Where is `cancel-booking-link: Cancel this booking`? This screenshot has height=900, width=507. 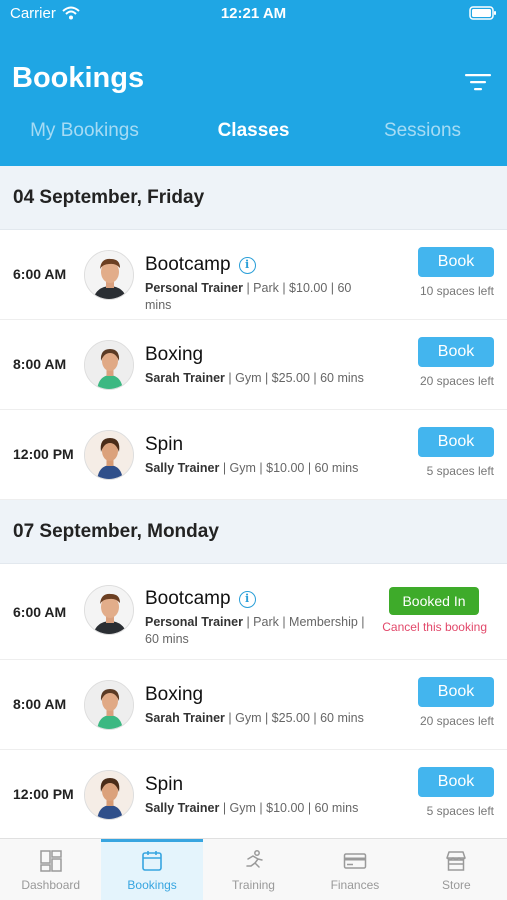 cancel-booking-link: Cancel this booking is located at coordinates (434, 627).